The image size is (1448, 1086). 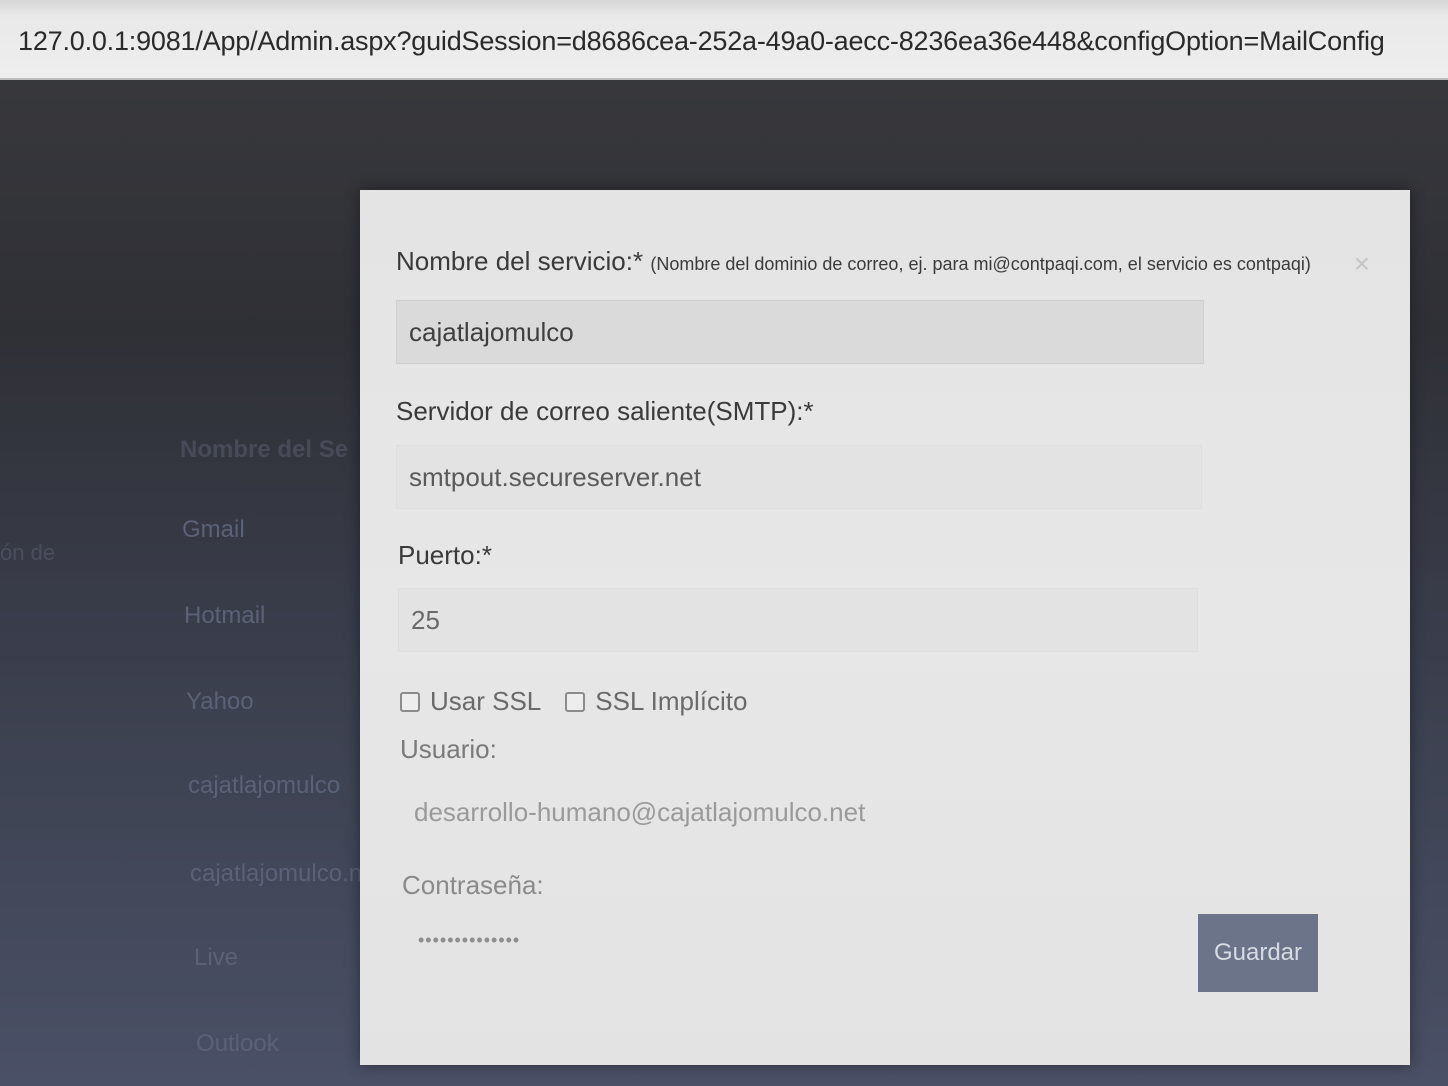 What do you see at coordinates (520, 261) in the screenshot?
I see `service-name-label-text: Nombre del servicio:*` at bounding box center [520, 261].